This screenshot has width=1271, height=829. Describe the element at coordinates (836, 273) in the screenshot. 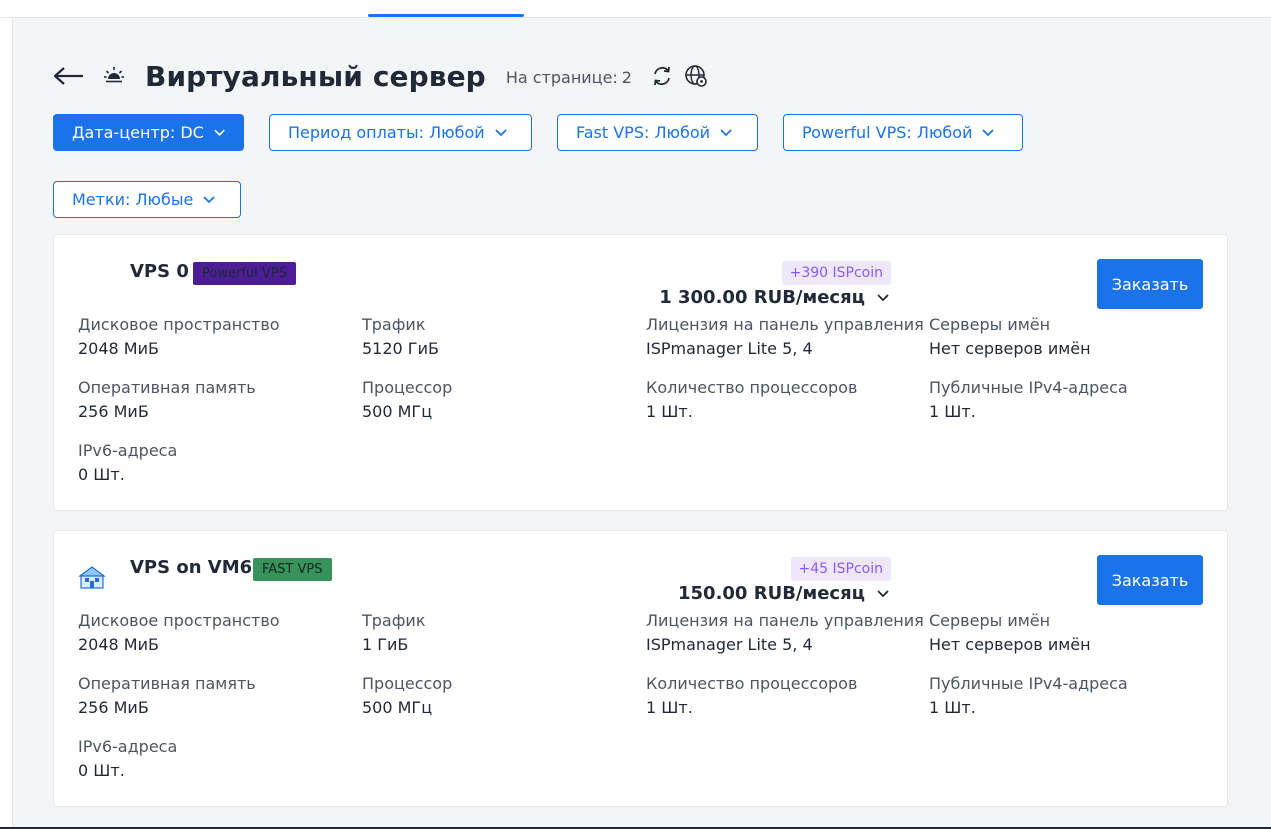

I see `ispcoin-bonus: +390 ISPcoin` at that location.